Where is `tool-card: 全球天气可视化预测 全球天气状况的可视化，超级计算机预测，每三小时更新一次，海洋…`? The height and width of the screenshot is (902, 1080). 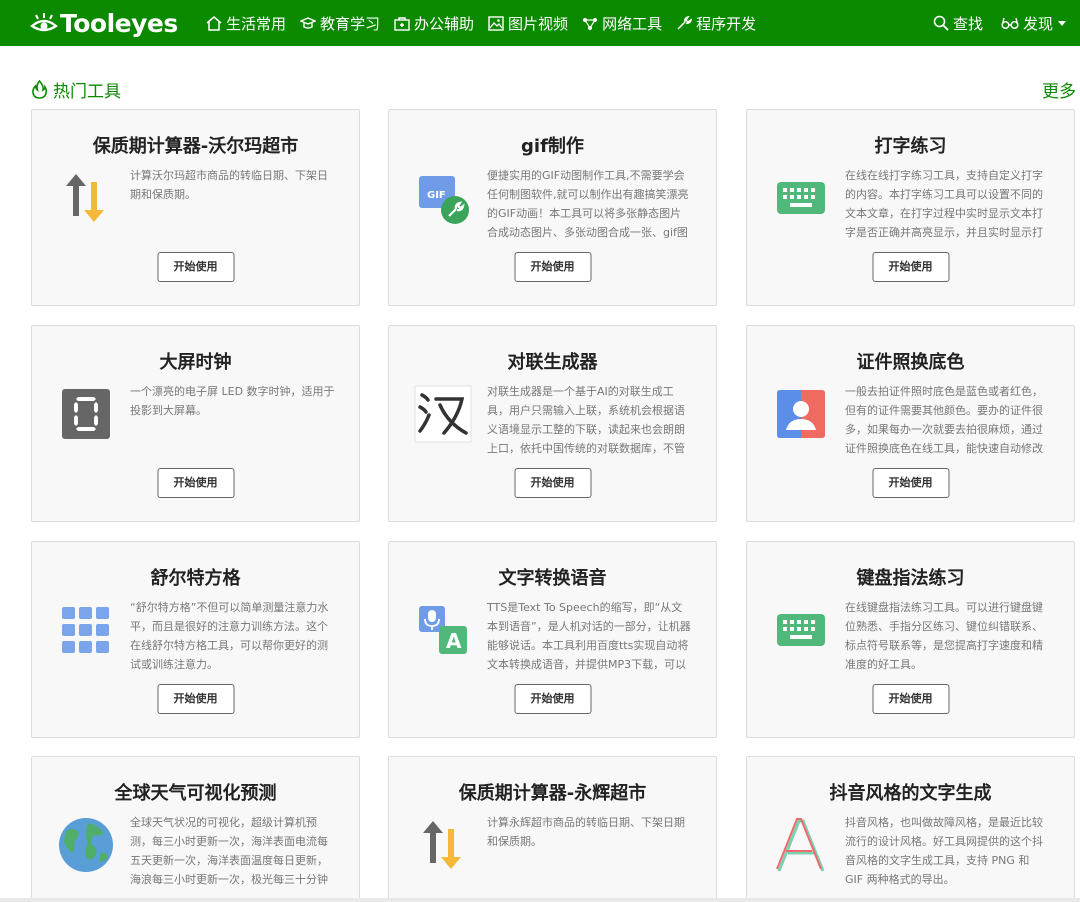
tool-card: 全球天气可视化预测 全球天气状况的可视化，超级计算机预测，每三小时更新一次，海洋… is located at coordinates (195, 829).